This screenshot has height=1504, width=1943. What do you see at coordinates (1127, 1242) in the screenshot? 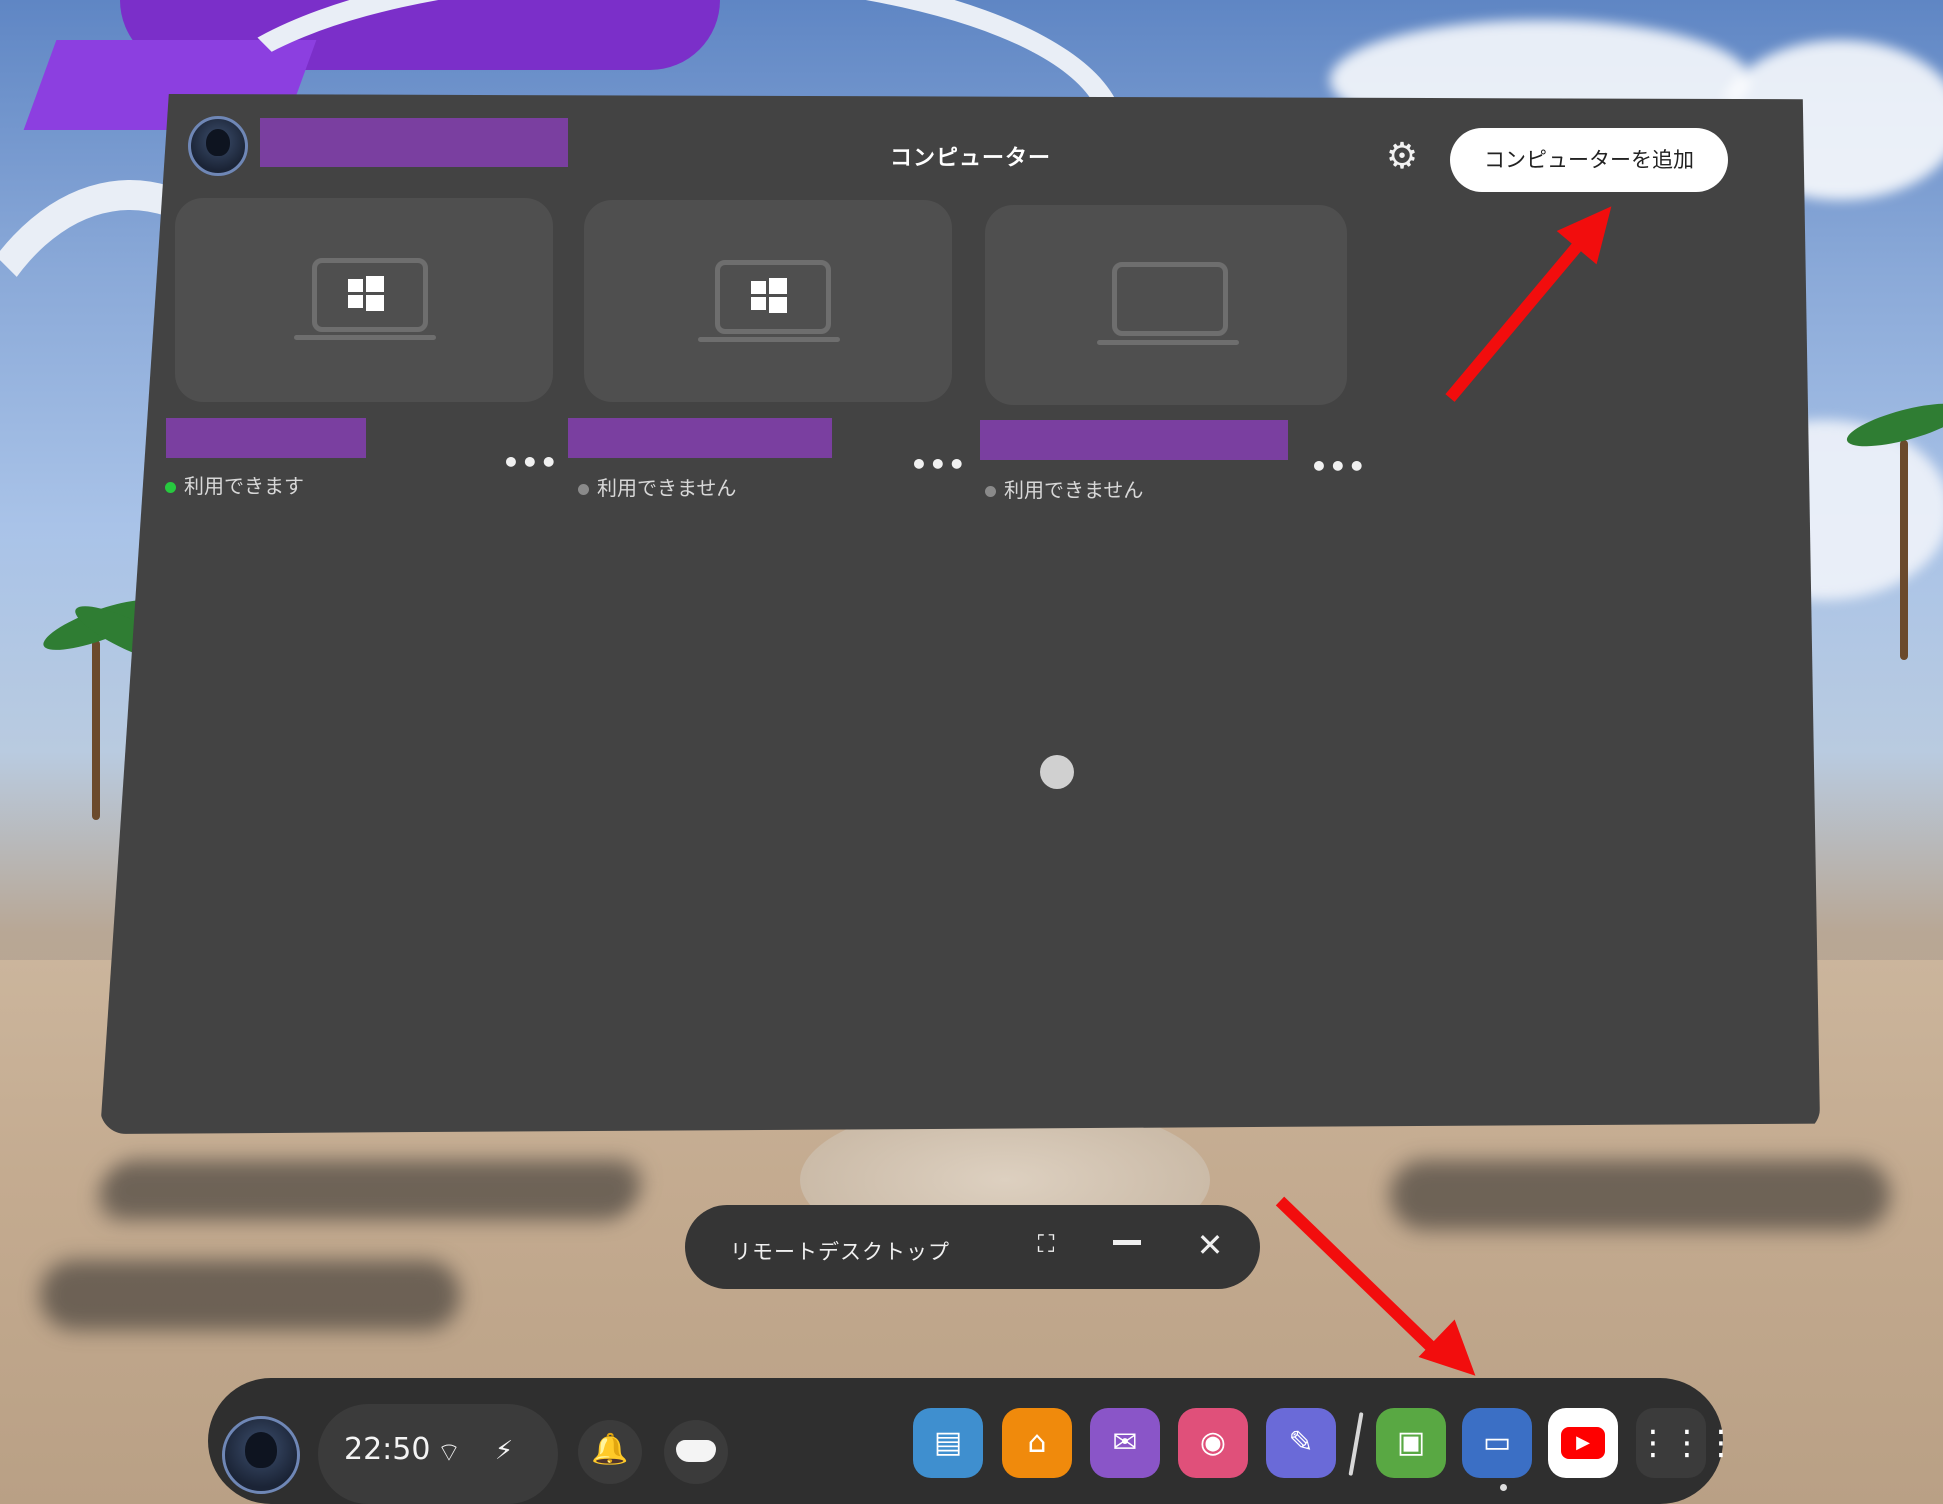
I see `minimize-icon` at bounding box center [1127, 1242].